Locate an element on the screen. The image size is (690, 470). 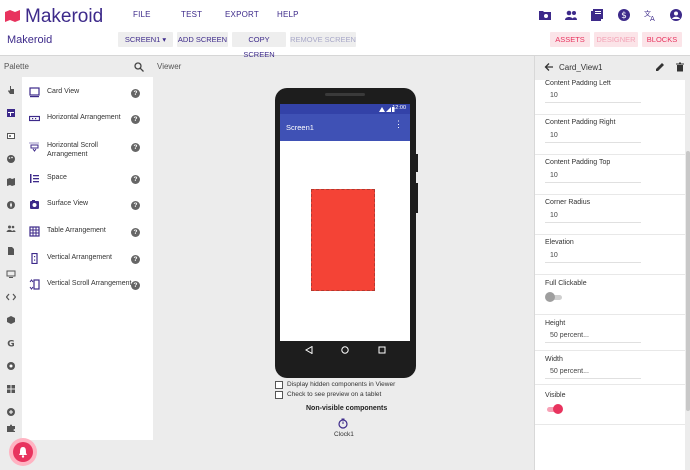
clock-icon is located at coordinates (343, 423).